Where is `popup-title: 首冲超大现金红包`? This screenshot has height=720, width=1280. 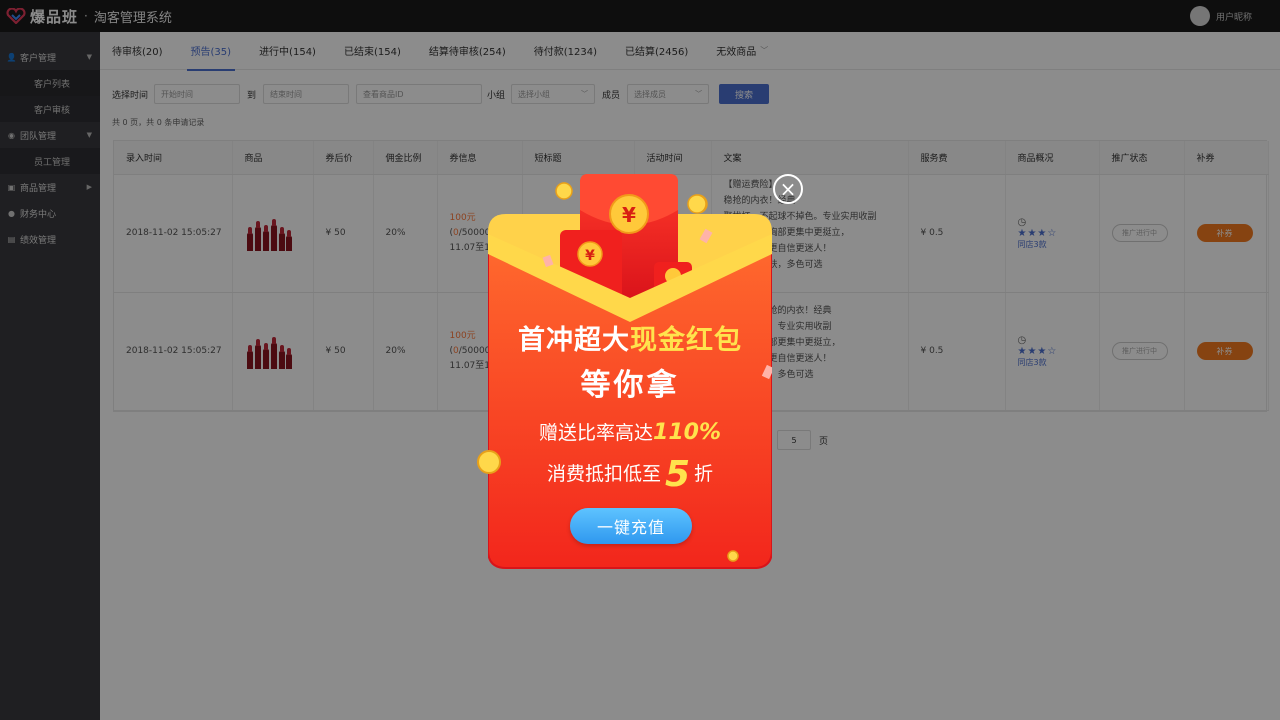
popup-title: 首冲超大现金红包 is located at coordinates (630, 337).